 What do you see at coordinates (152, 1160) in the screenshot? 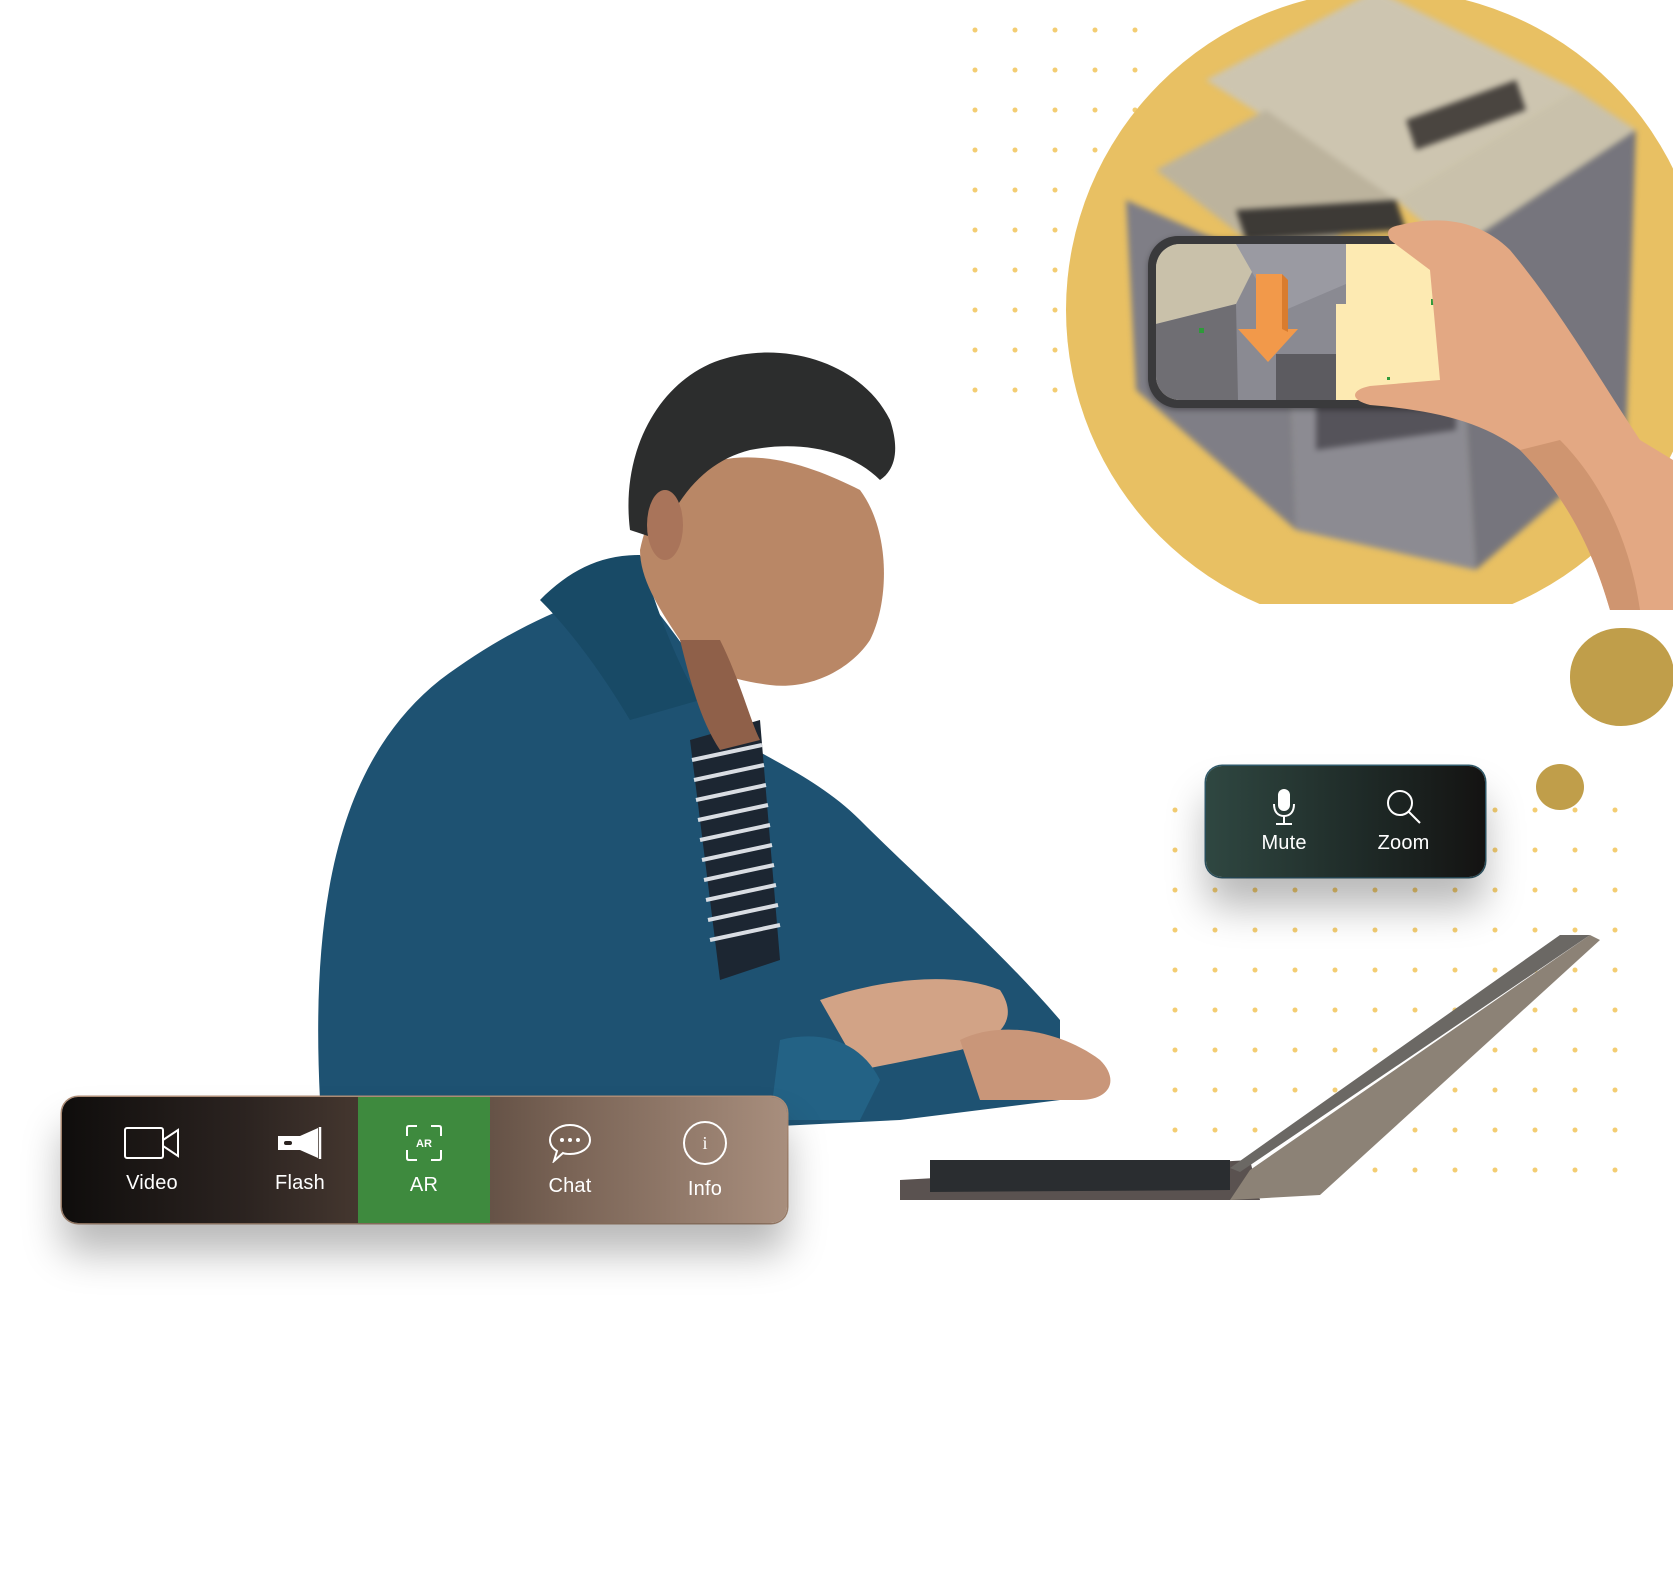
I see `video-button: Video` at bounding box center [152, 1160].